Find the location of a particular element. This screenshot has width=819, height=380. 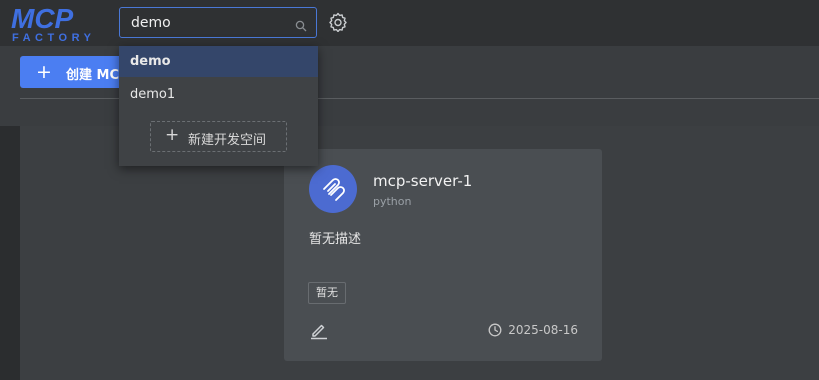

gear-icon is located at coordinates (338, 22).